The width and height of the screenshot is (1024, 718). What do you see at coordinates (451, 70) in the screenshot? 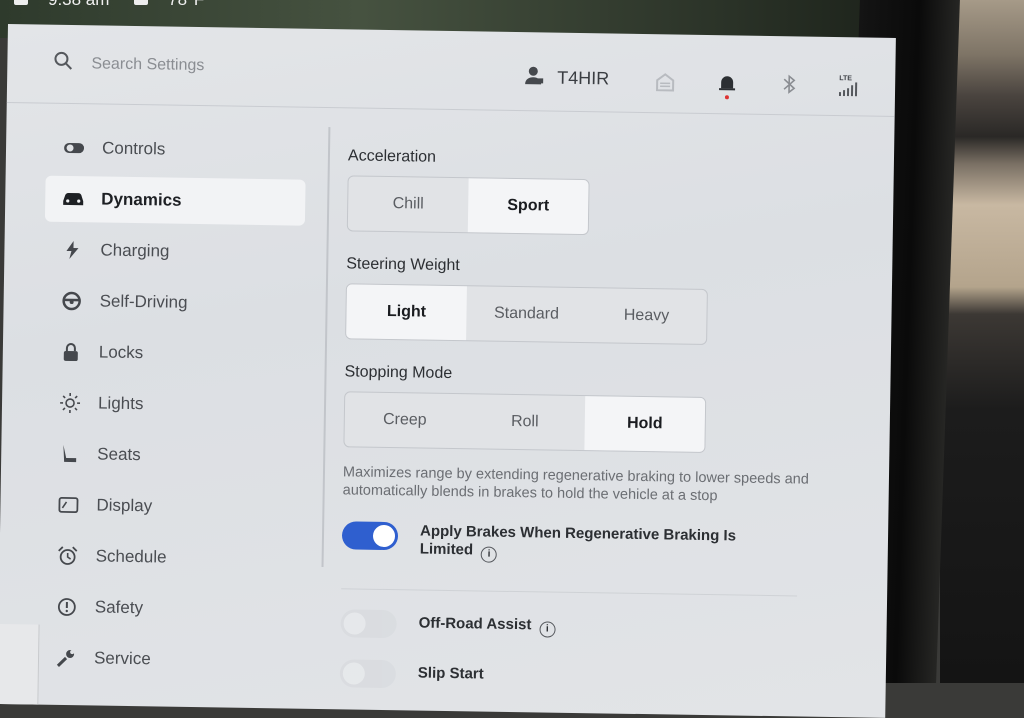
I see `settings-header: Search Settings T4HIR LTE` at bounding box center [451, 70].